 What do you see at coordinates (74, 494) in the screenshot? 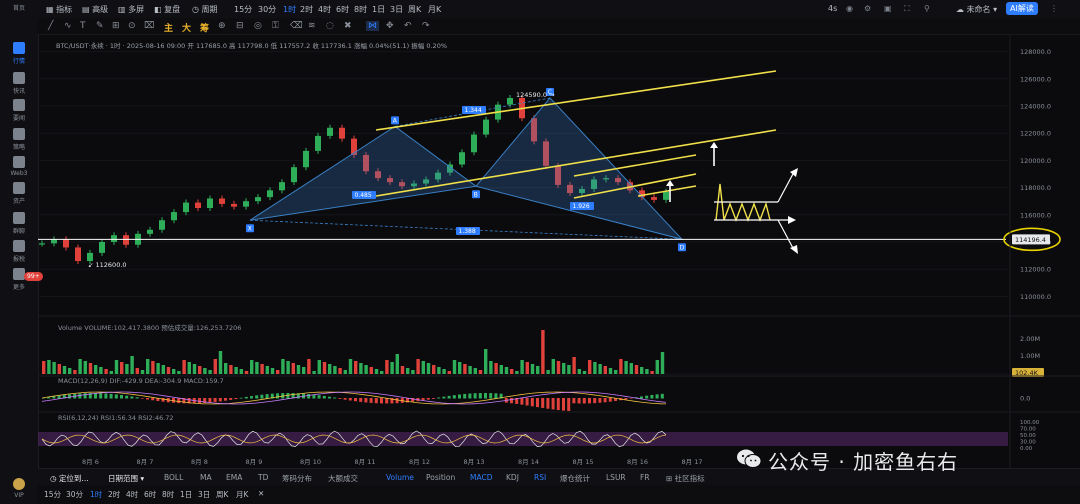
I see `btf-30m: 30分` at bounding box center [74, 494].